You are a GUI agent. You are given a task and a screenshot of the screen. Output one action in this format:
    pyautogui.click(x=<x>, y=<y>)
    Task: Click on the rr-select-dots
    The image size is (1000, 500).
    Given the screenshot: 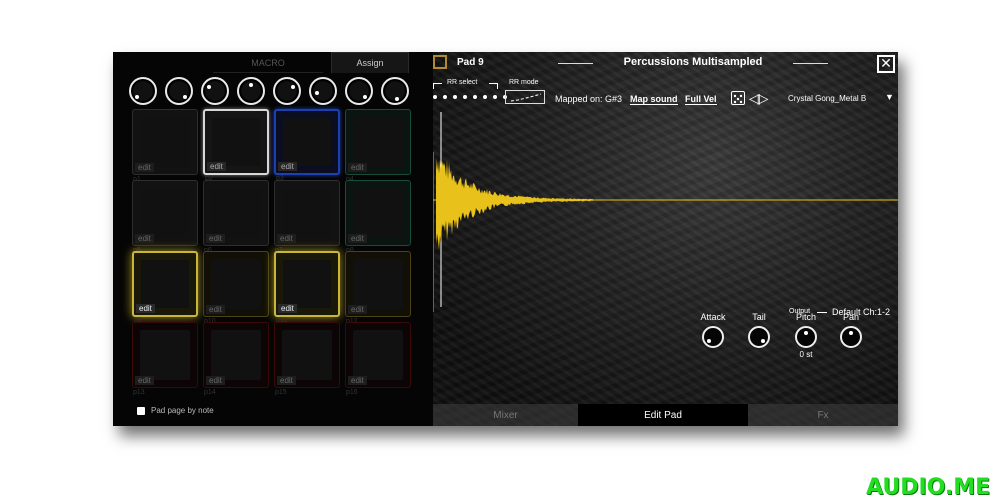 What is the action you would take?
    pyautogui.click(x=470, y=97)
    